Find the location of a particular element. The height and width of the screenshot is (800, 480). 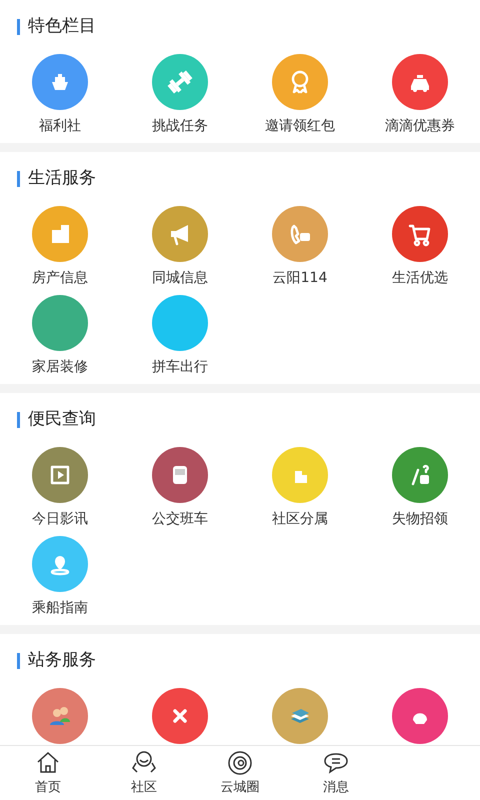

service-label: 同城信息 is located at coordinates (180, 278).